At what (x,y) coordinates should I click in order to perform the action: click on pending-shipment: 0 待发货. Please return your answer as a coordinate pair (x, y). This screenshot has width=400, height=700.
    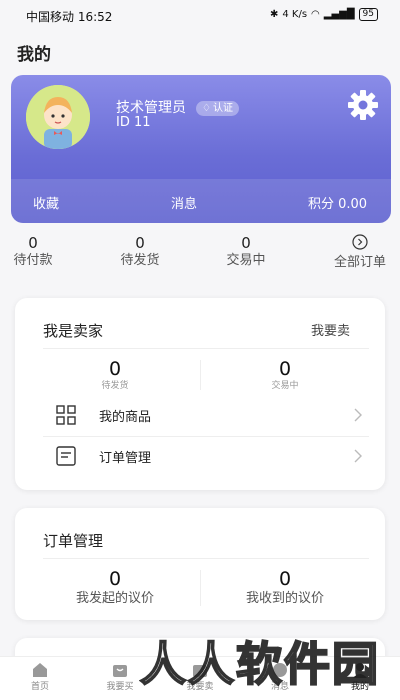
    Looking at the image, I should click on (140, 252).